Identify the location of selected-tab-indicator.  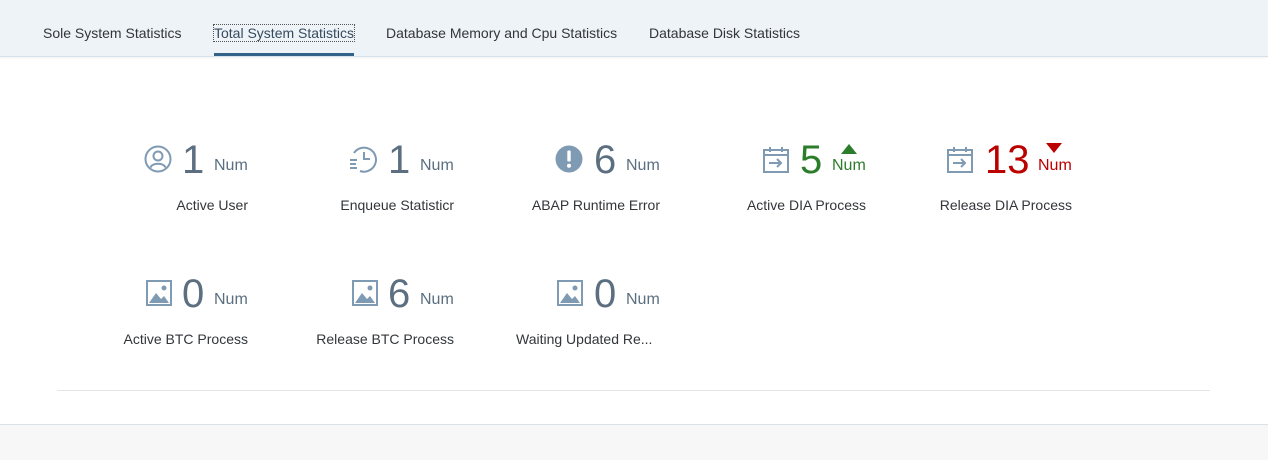
(284, 54).